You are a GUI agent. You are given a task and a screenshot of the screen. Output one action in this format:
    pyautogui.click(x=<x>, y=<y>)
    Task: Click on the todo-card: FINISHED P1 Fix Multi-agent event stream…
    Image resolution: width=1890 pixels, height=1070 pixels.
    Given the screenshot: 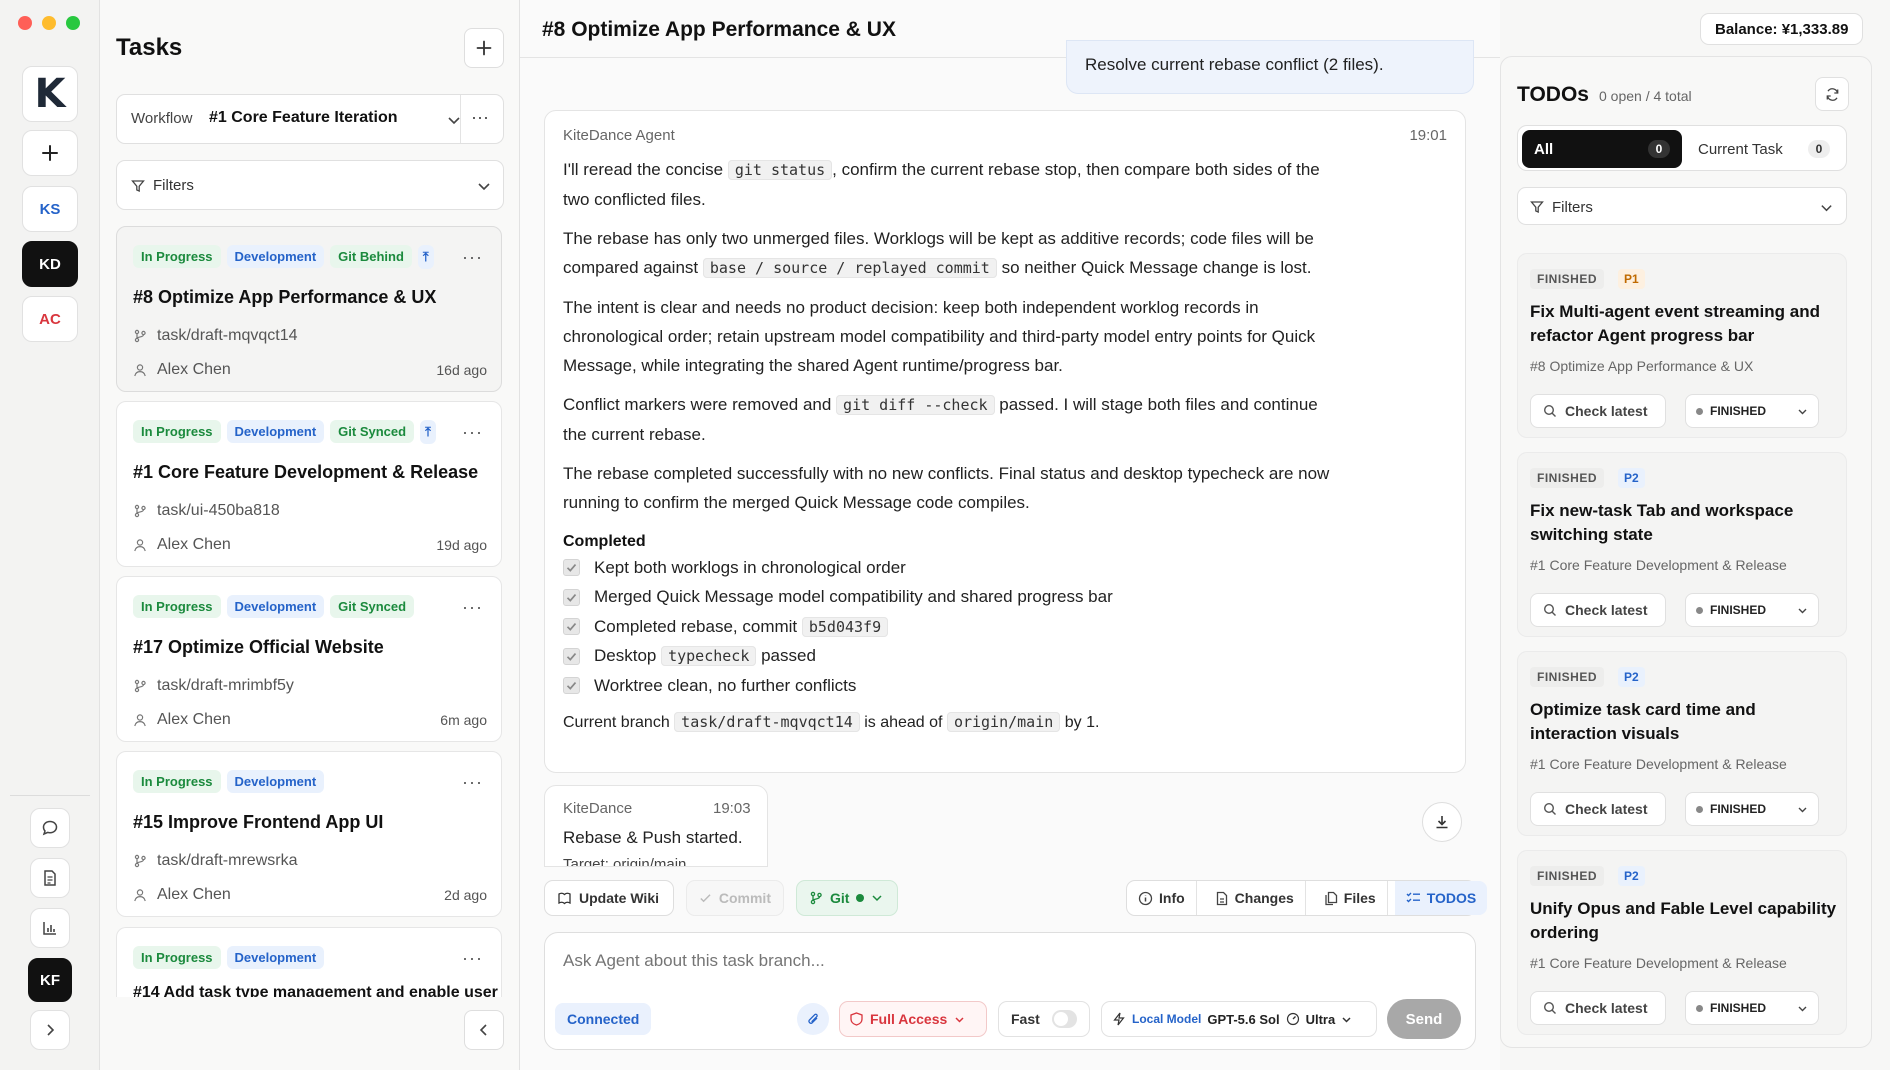 What is the action you would take?
    pyautogui.click(x=1682, y=345)
    